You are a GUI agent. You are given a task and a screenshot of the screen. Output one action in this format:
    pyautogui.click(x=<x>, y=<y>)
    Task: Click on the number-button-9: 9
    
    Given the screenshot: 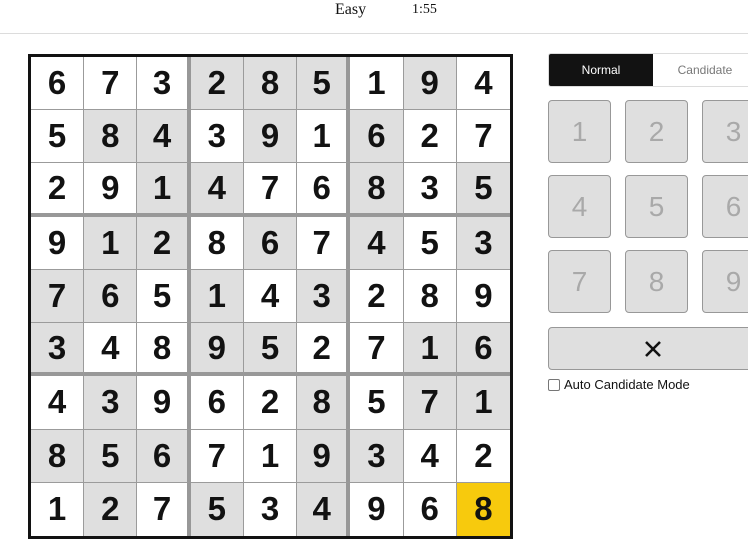 What is the action you would take?
    pyautogui.click(x=725, y=281)
    